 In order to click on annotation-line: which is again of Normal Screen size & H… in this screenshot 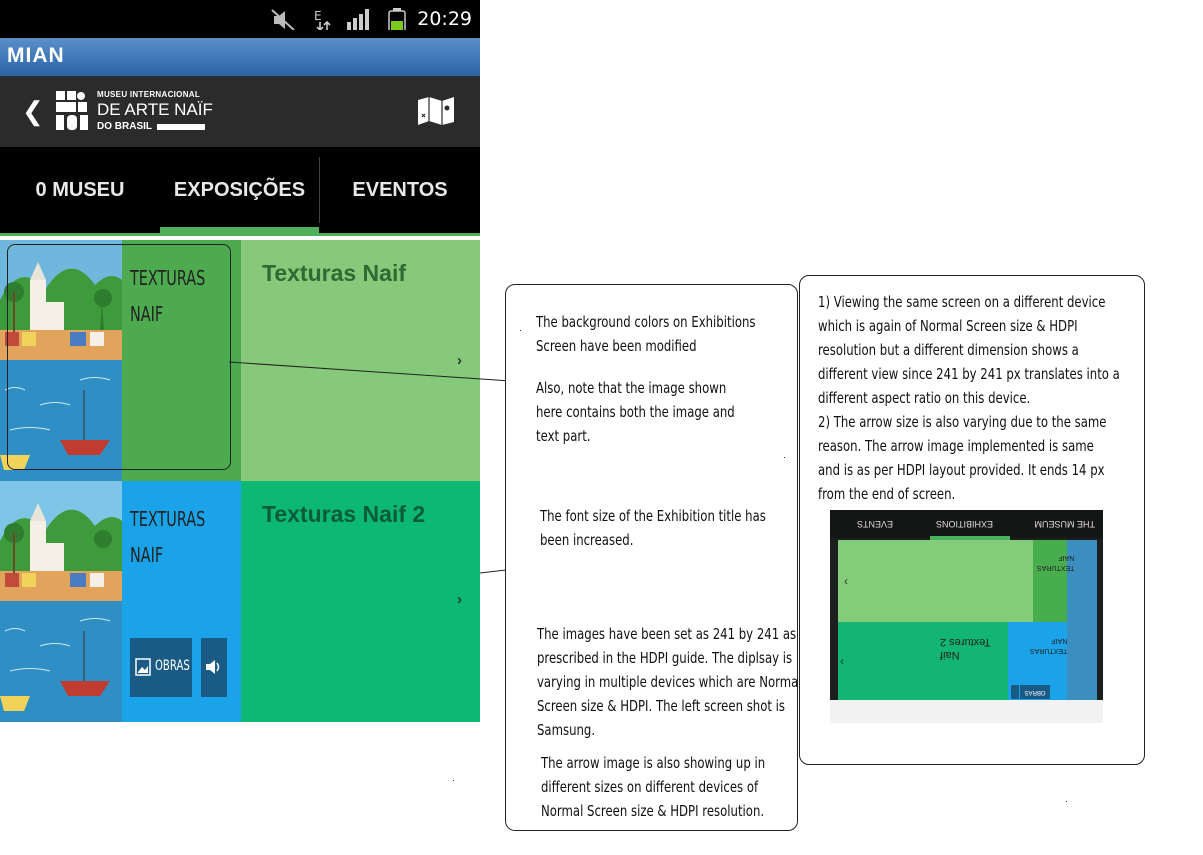, I will do `click(948, 326)`.